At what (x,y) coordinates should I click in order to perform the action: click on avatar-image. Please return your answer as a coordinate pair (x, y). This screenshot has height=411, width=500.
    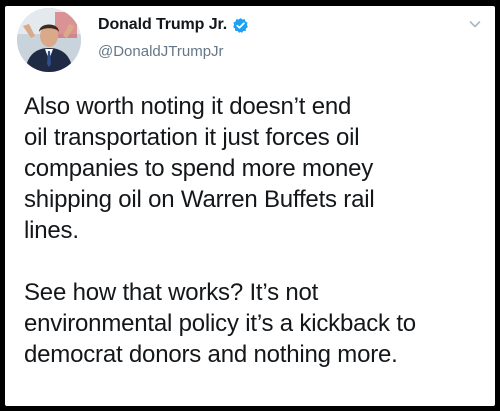
    Looking at the image, I should click on (49, 40).